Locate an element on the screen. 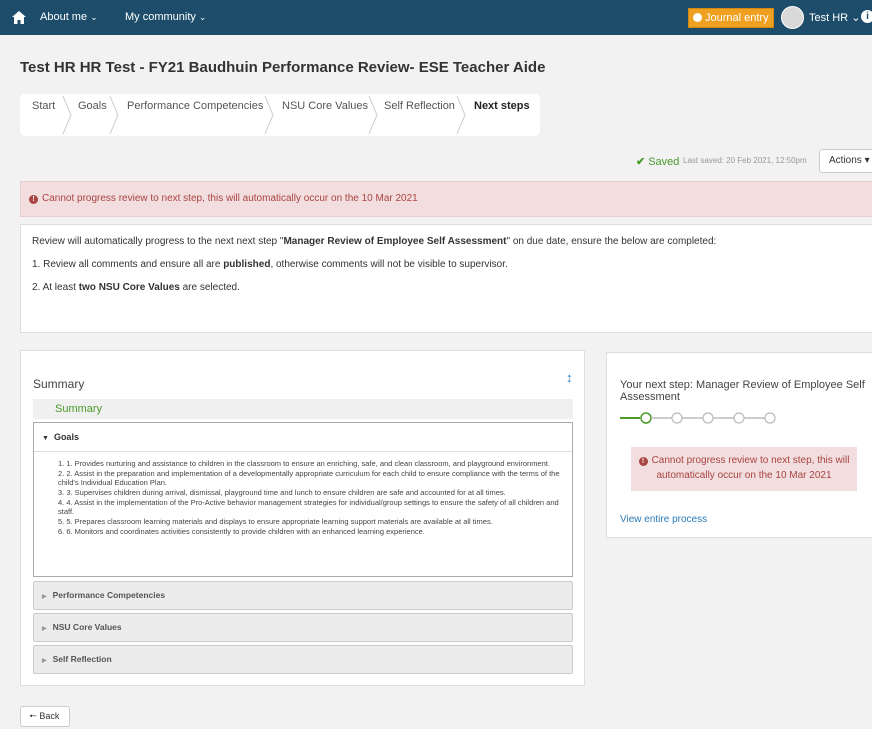  breadcrumb-performance-competencies: Performance Competencies is located at coordinates (195, 115).